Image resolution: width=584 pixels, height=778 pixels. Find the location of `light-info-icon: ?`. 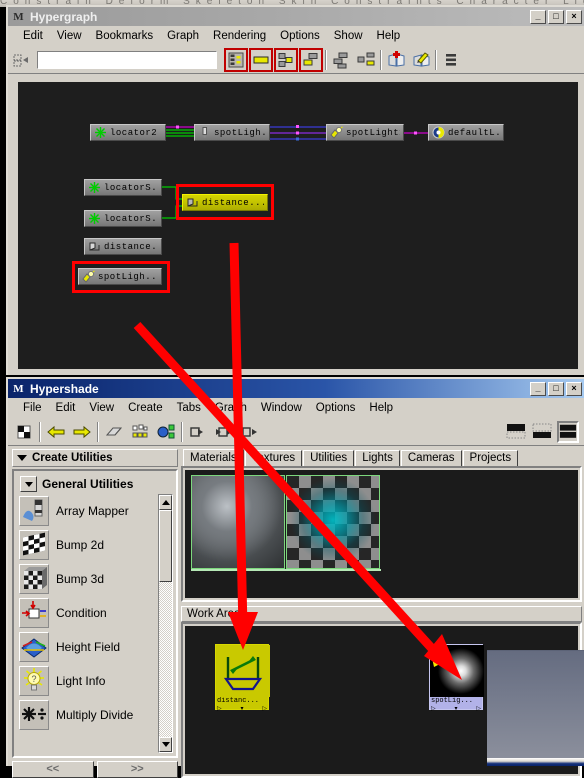

light-info-icon: ? is located at coordinates (34, 681).